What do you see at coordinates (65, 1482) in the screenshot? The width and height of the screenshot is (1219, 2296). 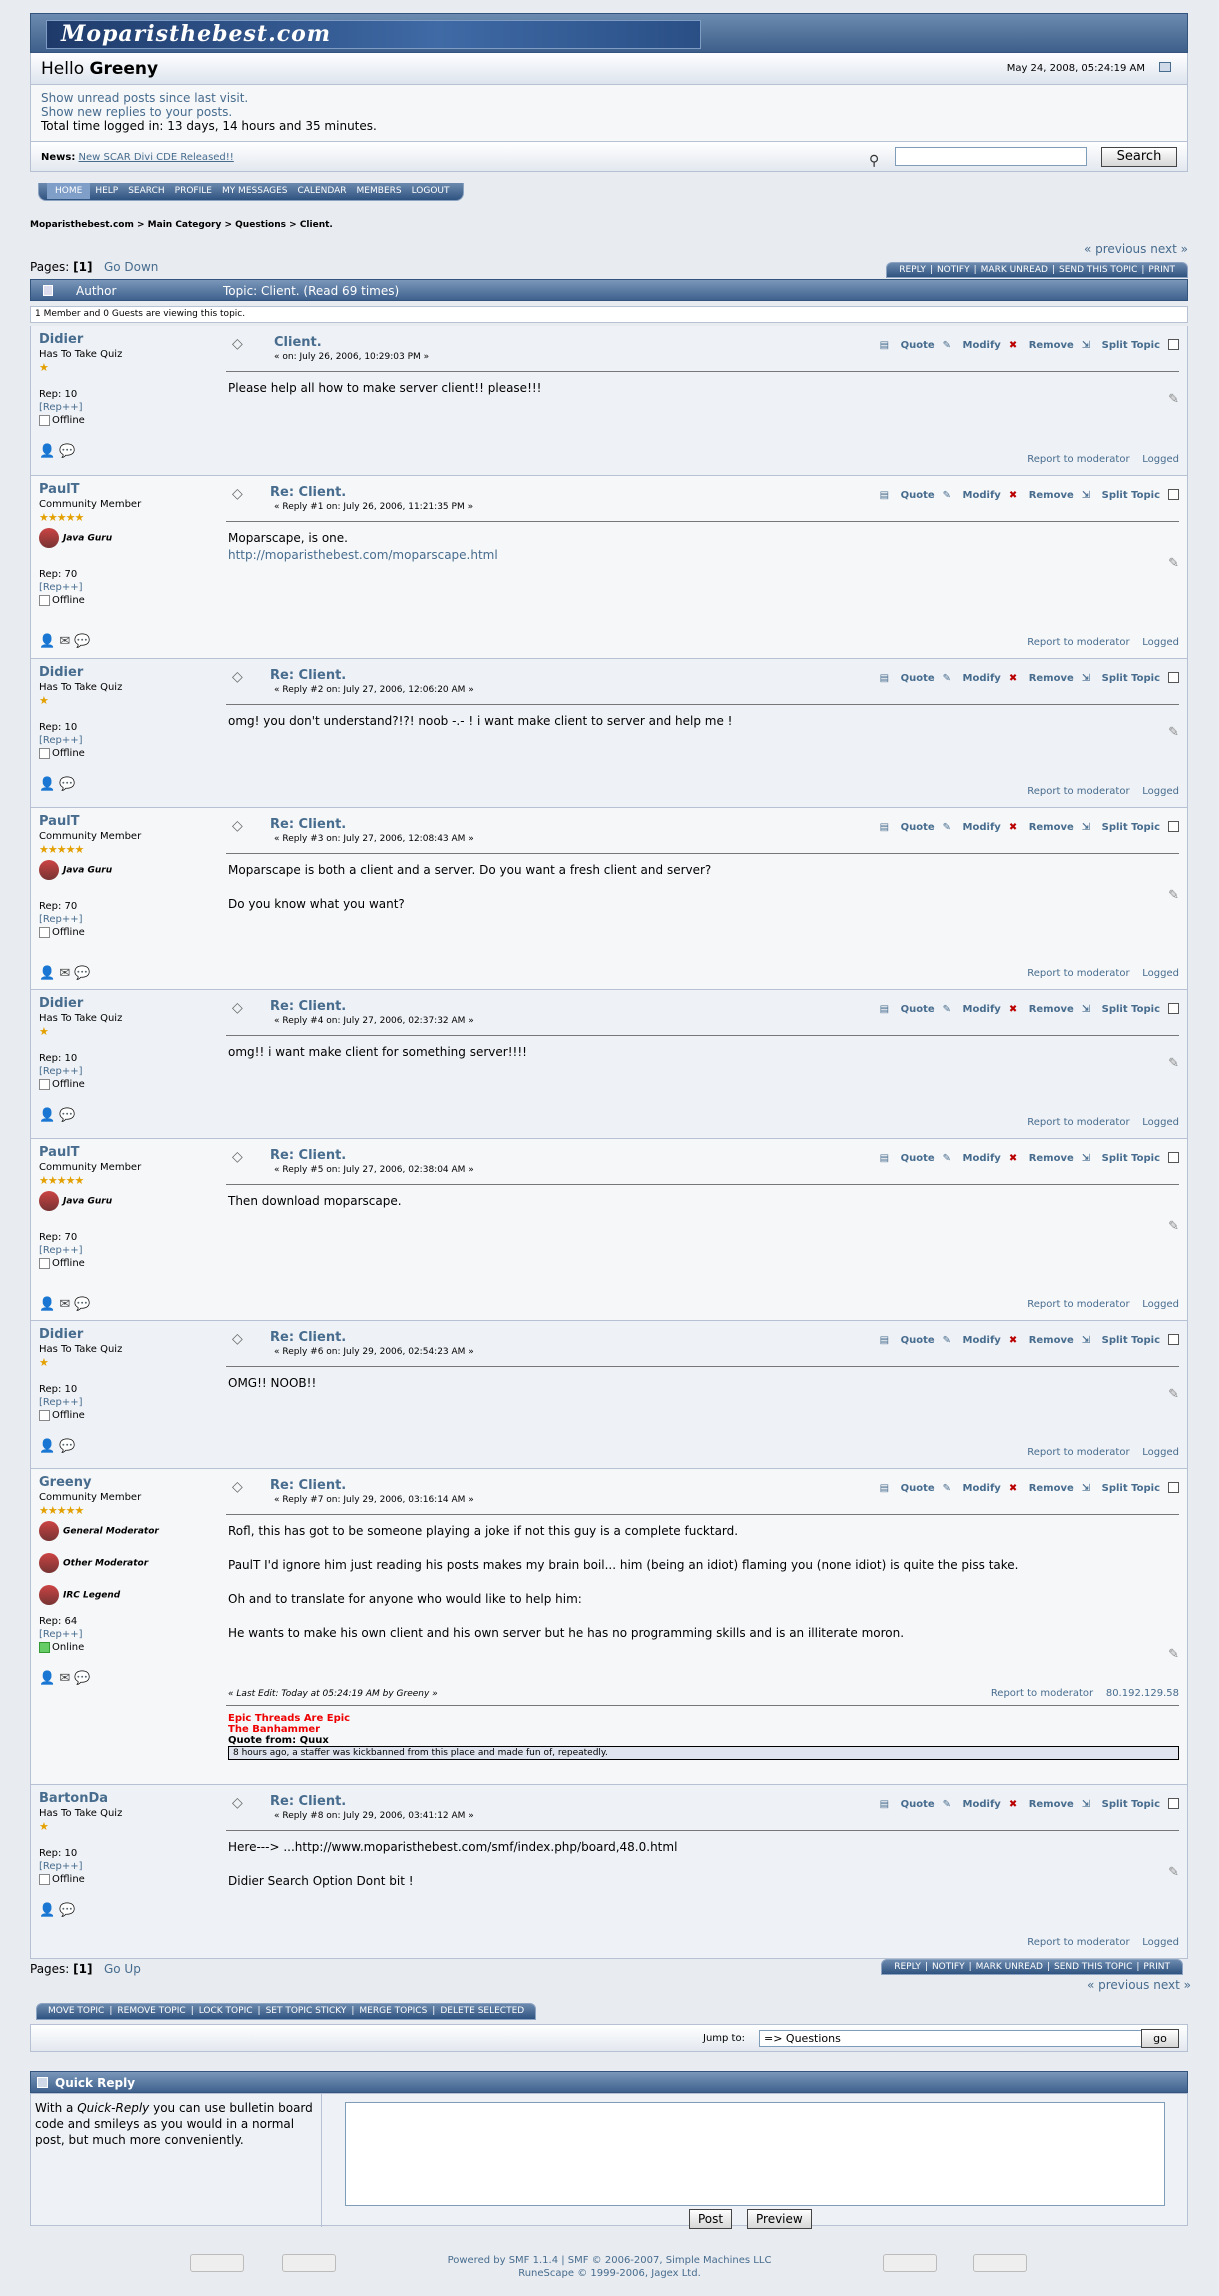 I see `poster-name: Greeny` at bounding box center [65, 1482].